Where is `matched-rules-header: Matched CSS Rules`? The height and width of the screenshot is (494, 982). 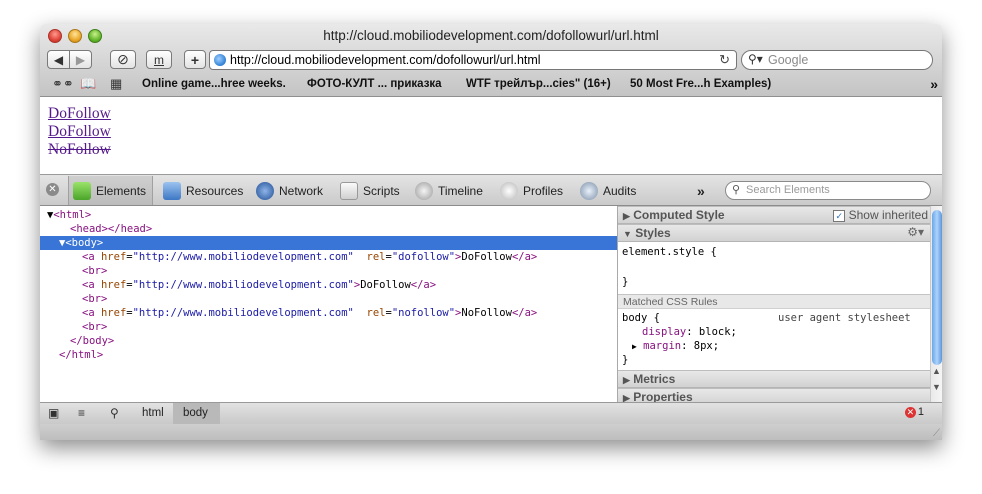 matched-rules-header: Matched CSS Rules is located at coordinates (774, 301).